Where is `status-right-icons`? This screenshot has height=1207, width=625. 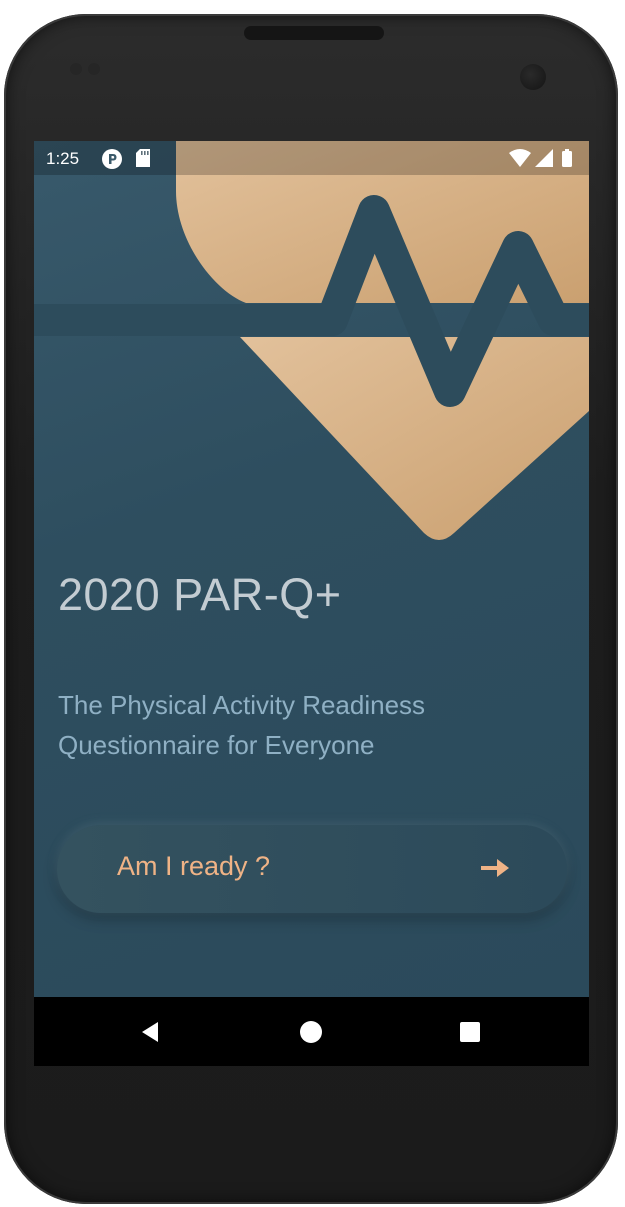 status-right-icons is located at coordinates (540, 158).